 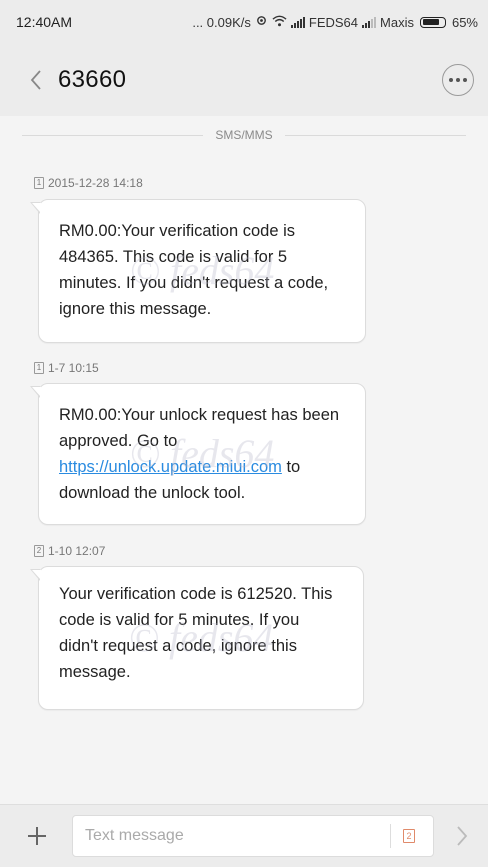 I want to click on wifi-icon, so click(x=279, y=22).